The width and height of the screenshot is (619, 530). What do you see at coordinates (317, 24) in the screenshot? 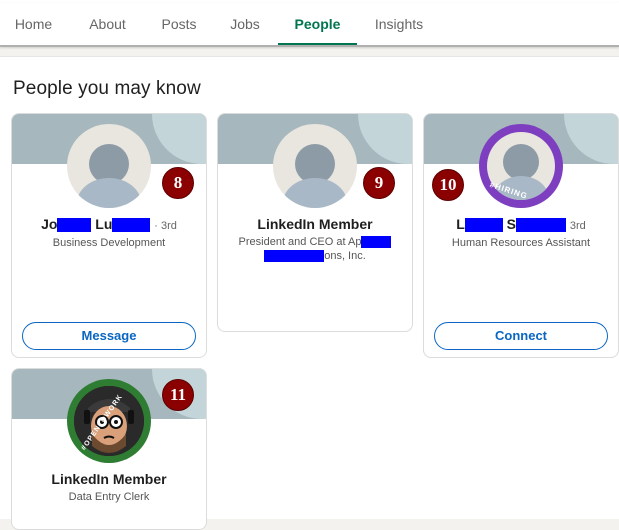
I see `tab-people: People` at bounding box center [317, 24].